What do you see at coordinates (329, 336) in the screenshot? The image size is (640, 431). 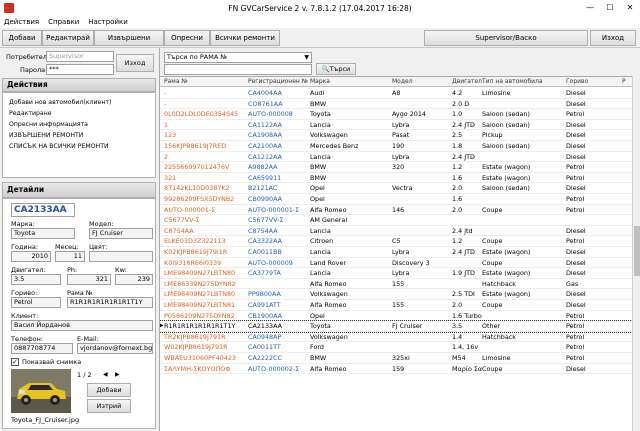 I see `cell-brand: Volkswagen` at bounding box center [329, 336].